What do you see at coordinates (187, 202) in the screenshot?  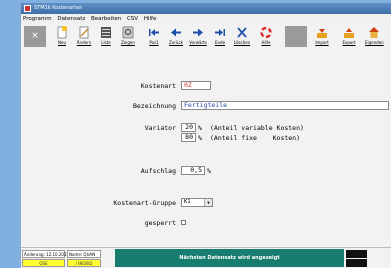 I see `kostenart-gruppe-value: K1` at bounding box center [187, 202].